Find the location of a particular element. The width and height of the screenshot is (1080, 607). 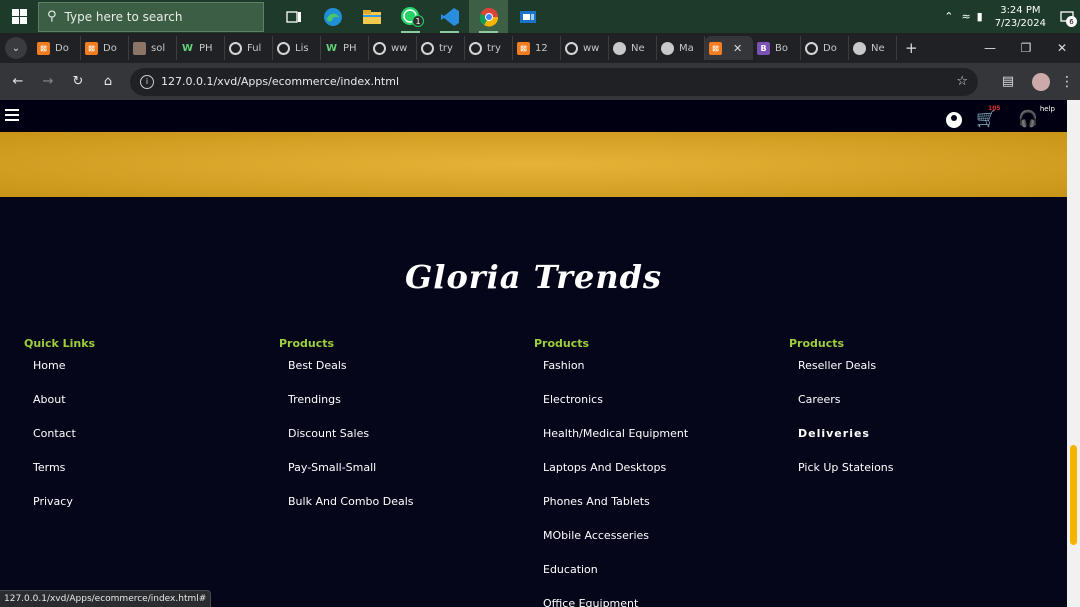

task-view-button is located at coordinates (293, 16).